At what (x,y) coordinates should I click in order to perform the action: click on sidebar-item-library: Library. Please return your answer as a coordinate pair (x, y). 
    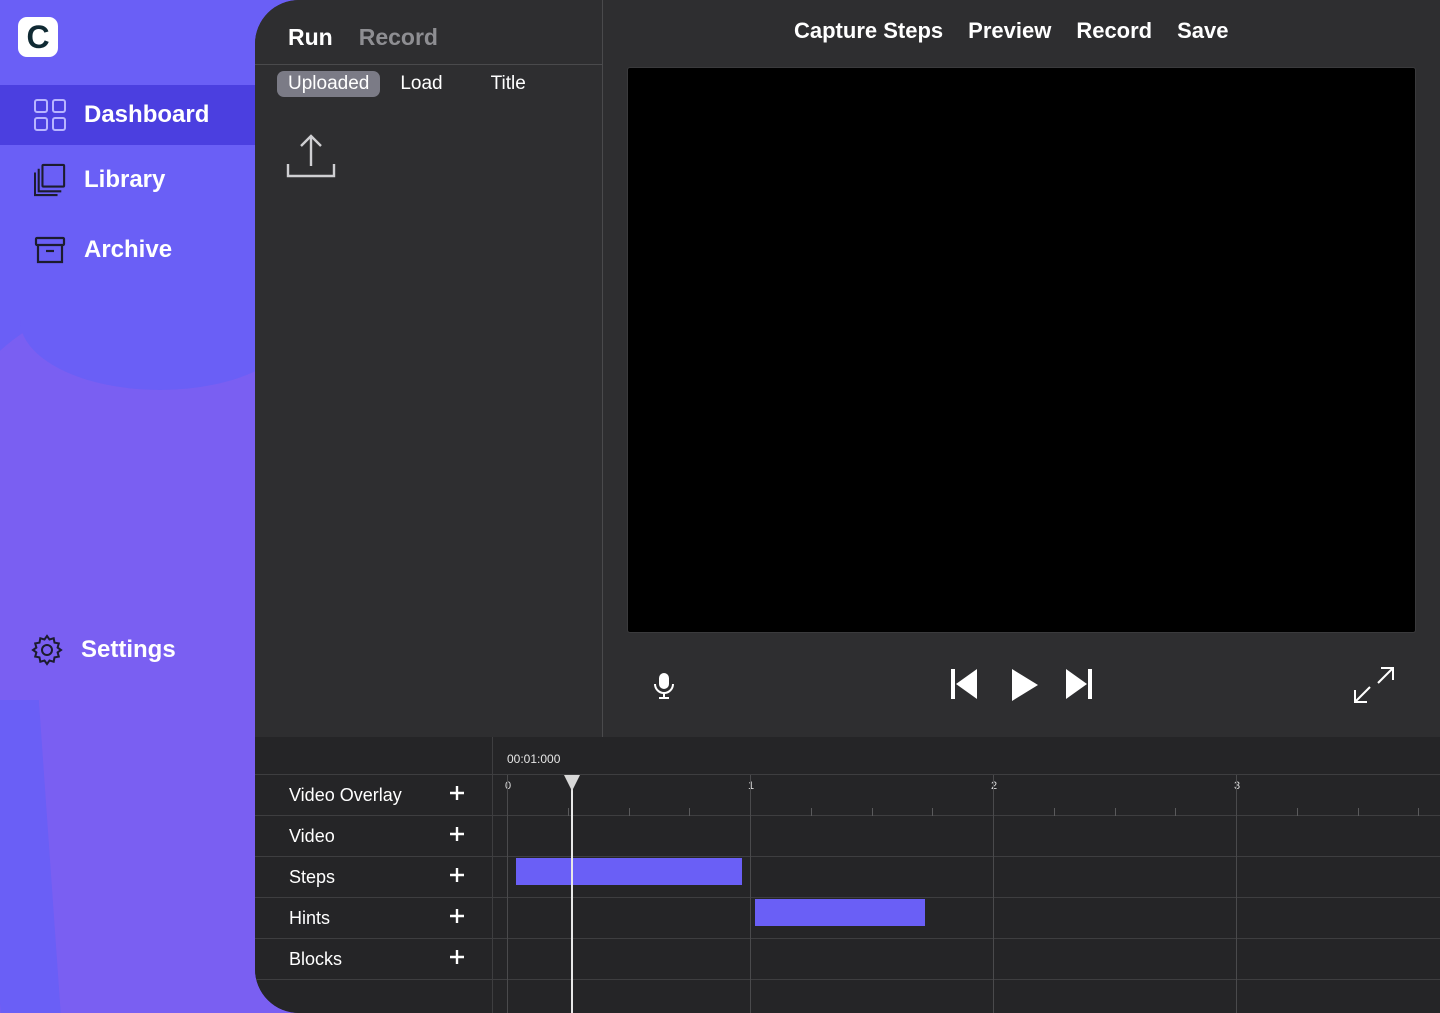
    Looking at the image, I should click on (127, 180).